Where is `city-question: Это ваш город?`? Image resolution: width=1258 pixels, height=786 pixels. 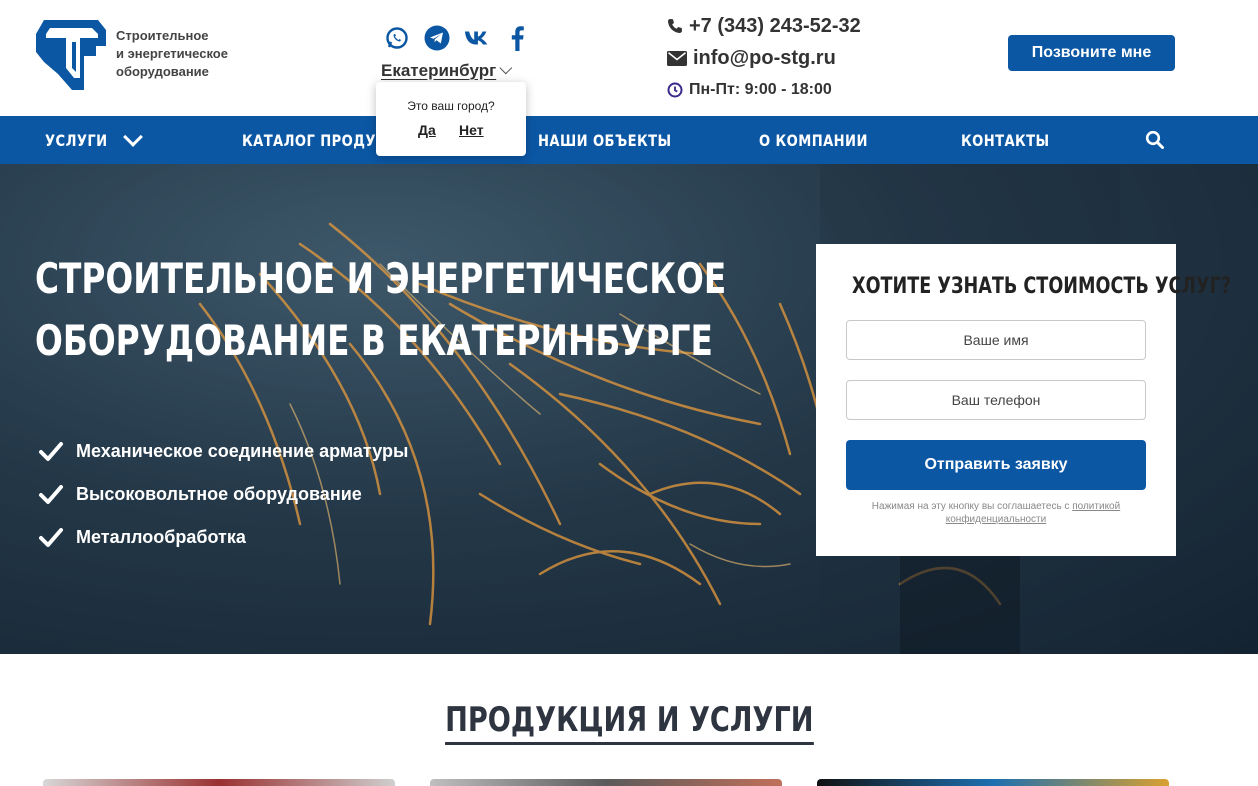 city-question: Это ваш город? is located at coordinates (451, 106).